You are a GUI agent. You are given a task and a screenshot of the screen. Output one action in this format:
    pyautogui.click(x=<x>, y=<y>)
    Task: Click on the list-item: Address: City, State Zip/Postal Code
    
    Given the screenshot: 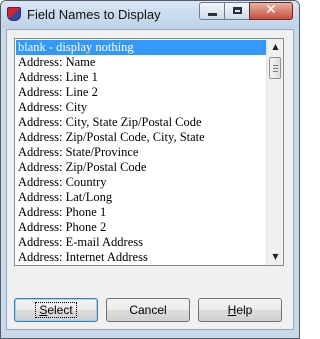 What is the action you would take?
    pyautogui.click(x=141, y=122)
    